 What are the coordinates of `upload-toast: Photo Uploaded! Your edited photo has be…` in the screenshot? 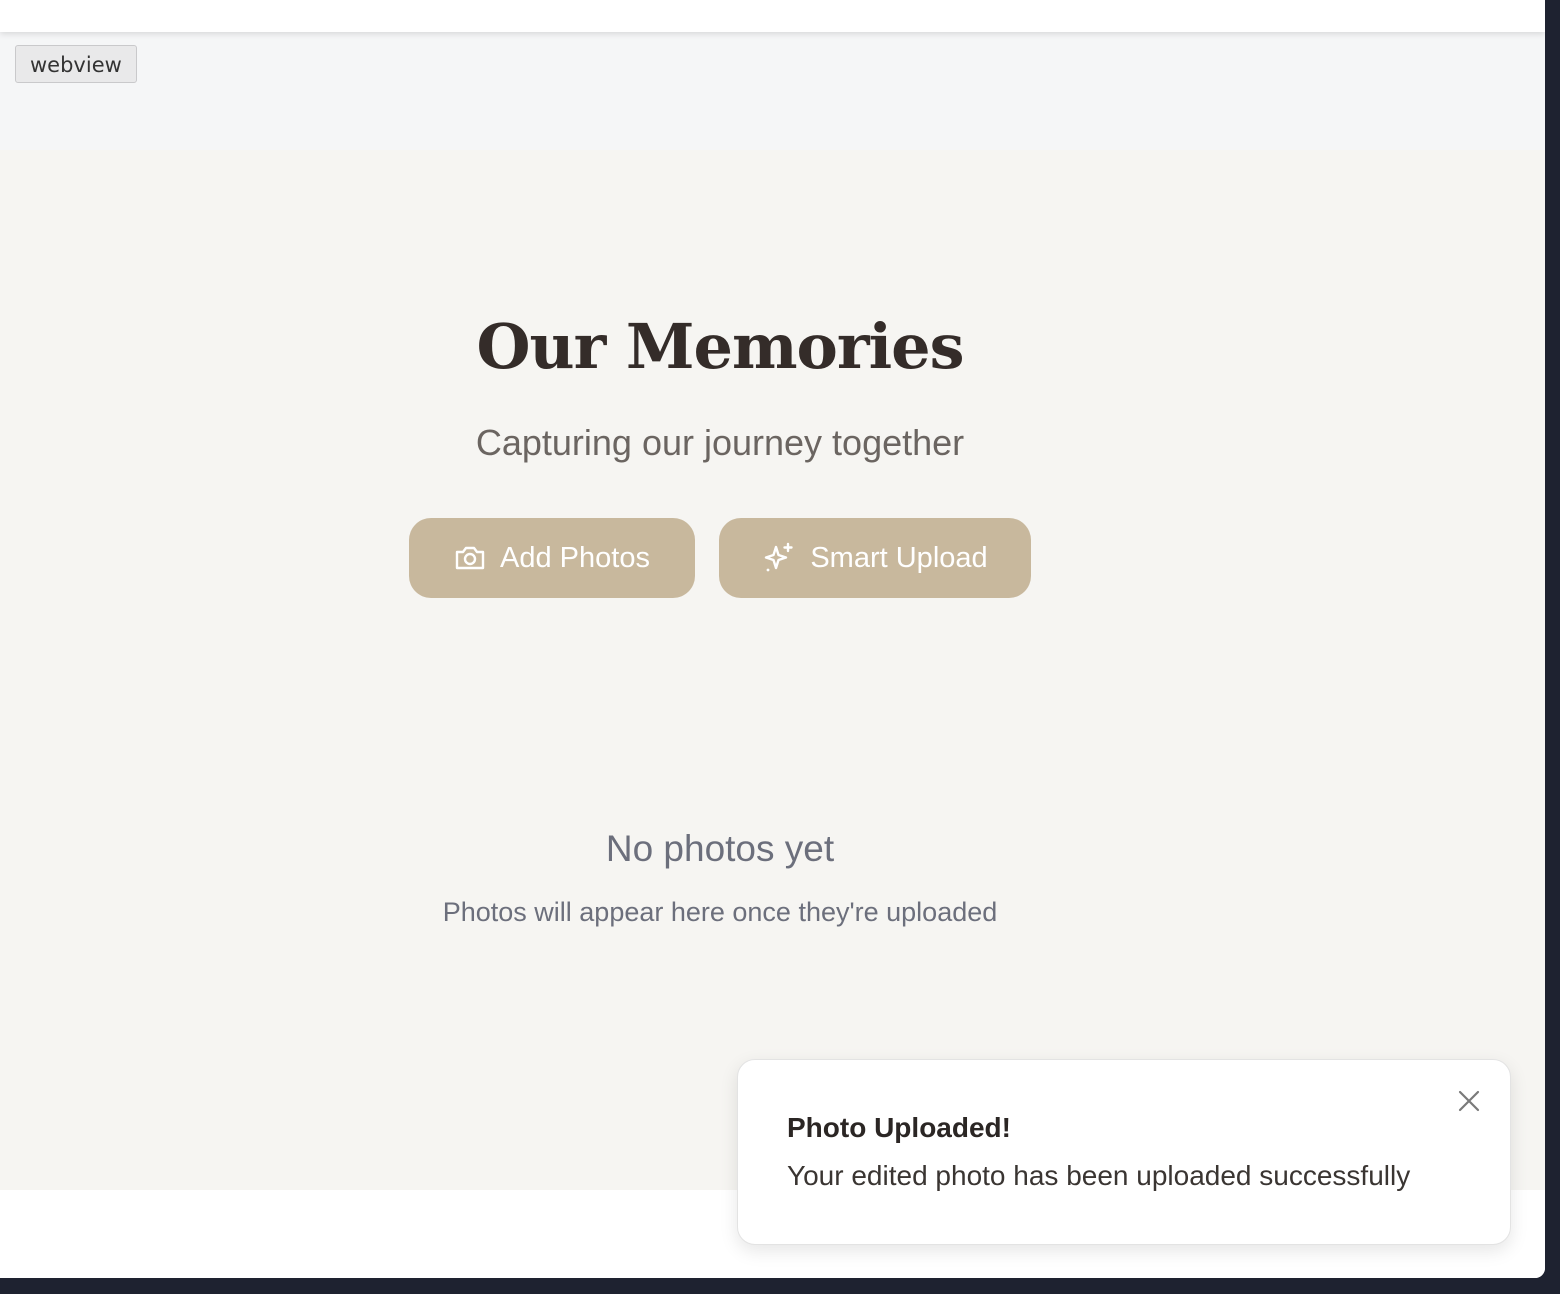 It's located at (1124, 1152).